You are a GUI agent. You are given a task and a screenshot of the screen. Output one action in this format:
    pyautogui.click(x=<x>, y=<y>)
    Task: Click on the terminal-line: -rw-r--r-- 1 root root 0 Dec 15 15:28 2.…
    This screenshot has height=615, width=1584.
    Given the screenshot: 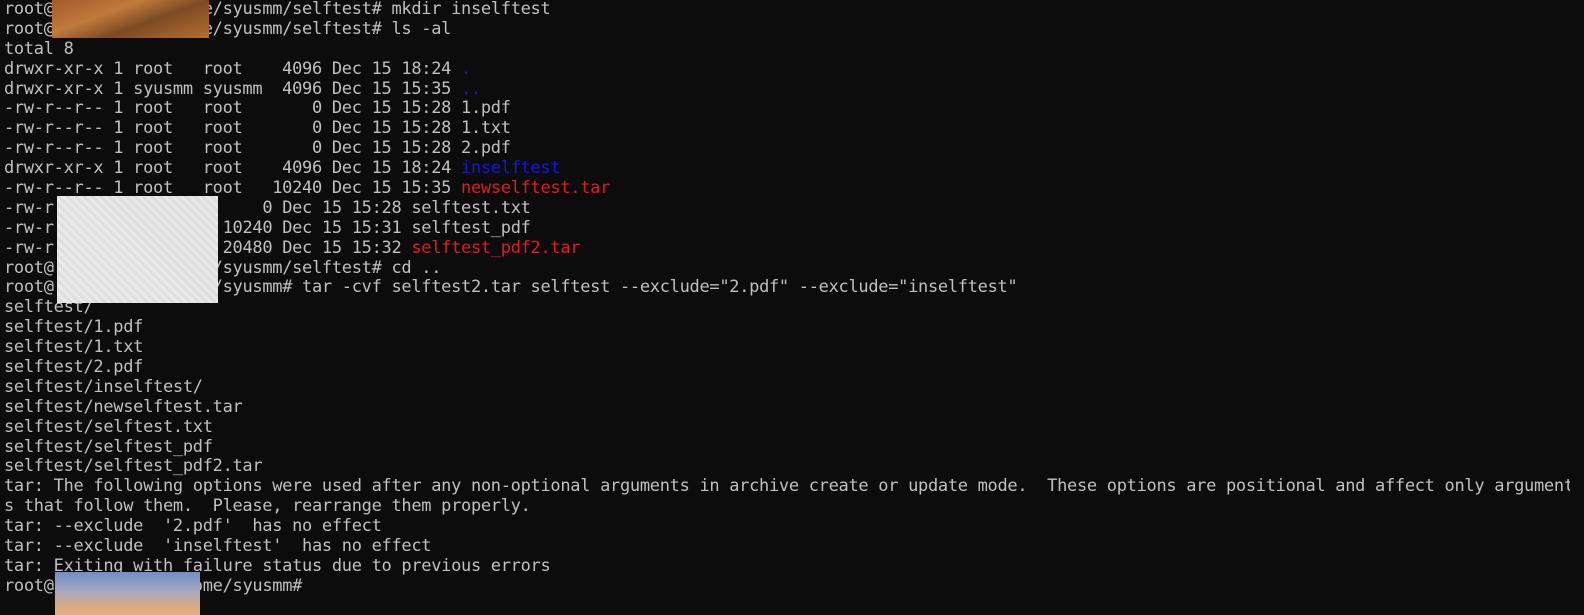 What is the action you would take?
    pyautogui.click(x=789, y=148)
    